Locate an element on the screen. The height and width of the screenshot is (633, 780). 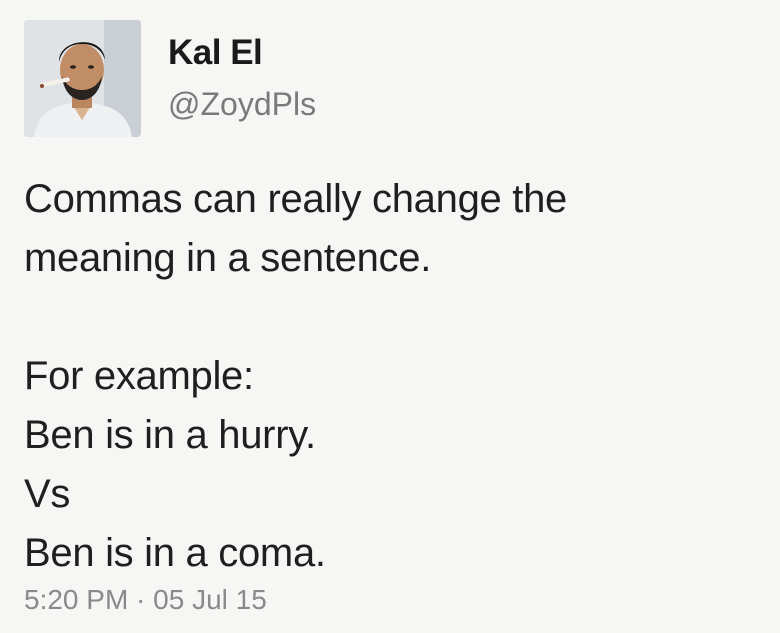
user-handle: @ZoydPls is located at coordinates (242, 104).